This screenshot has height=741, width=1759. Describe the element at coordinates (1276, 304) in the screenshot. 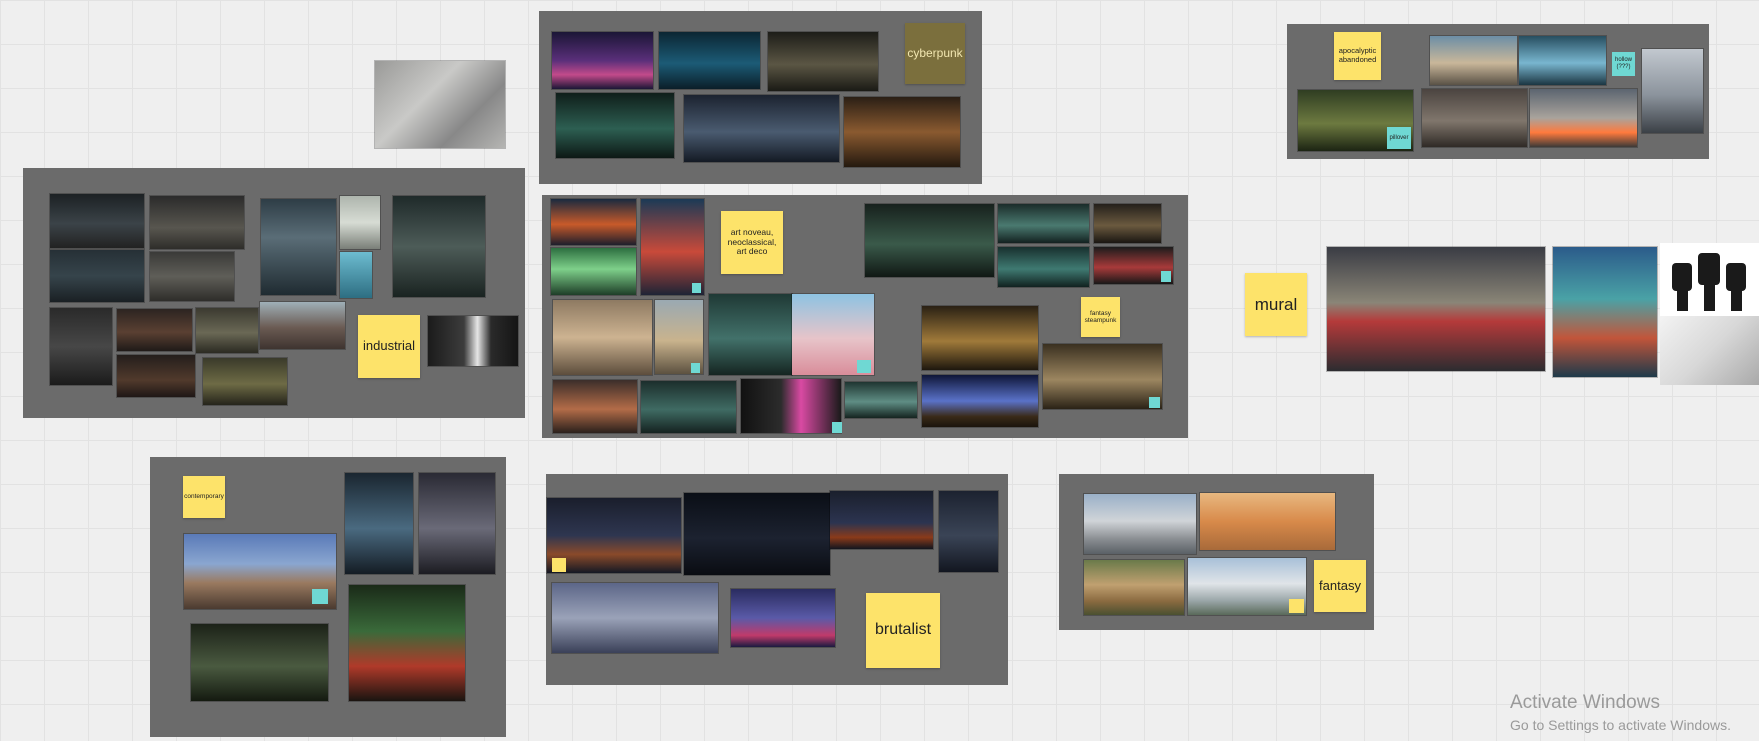

I see `mural-sticky: mural` at that location.